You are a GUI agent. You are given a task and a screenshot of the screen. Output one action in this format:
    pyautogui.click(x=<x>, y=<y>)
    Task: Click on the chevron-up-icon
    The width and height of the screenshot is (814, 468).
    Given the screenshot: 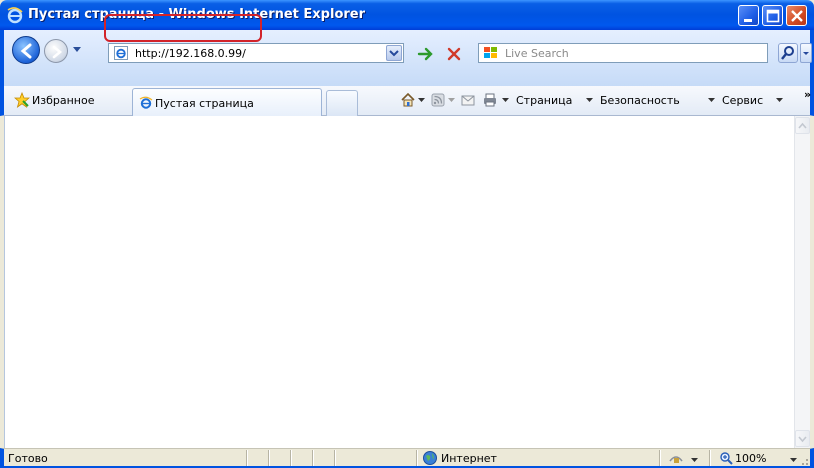 What is the action you would take?
    pyautogui.click(x=802, y=125)
    